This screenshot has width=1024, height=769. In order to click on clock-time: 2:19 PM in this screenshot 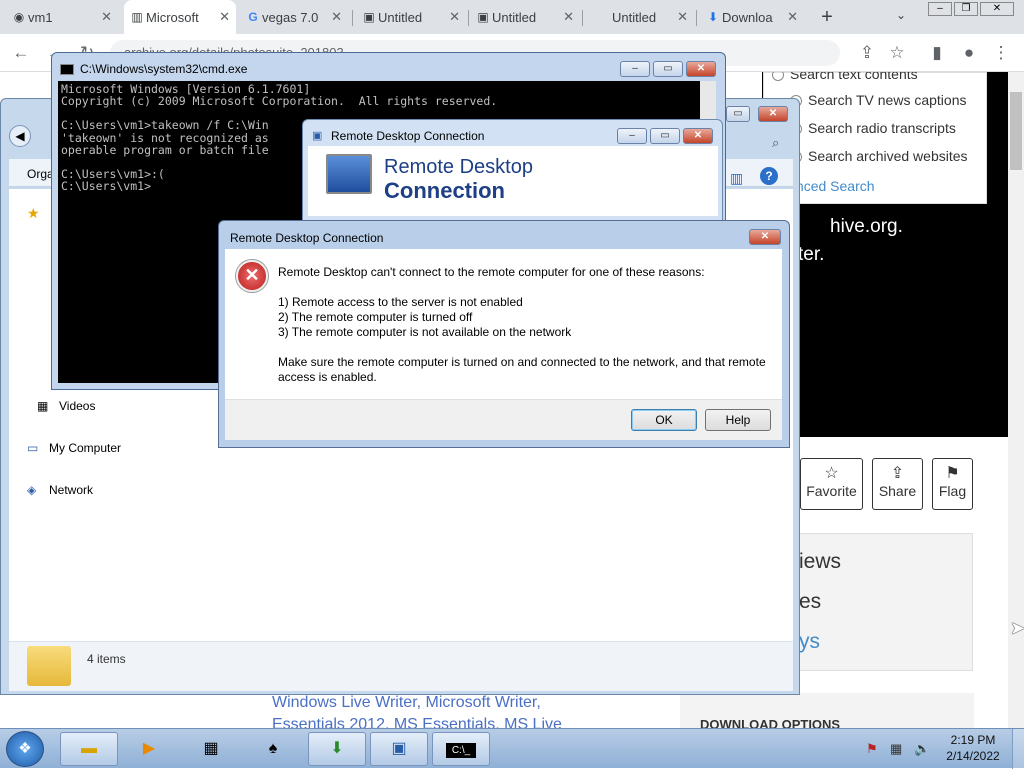, I will do `click(973, 740)`.